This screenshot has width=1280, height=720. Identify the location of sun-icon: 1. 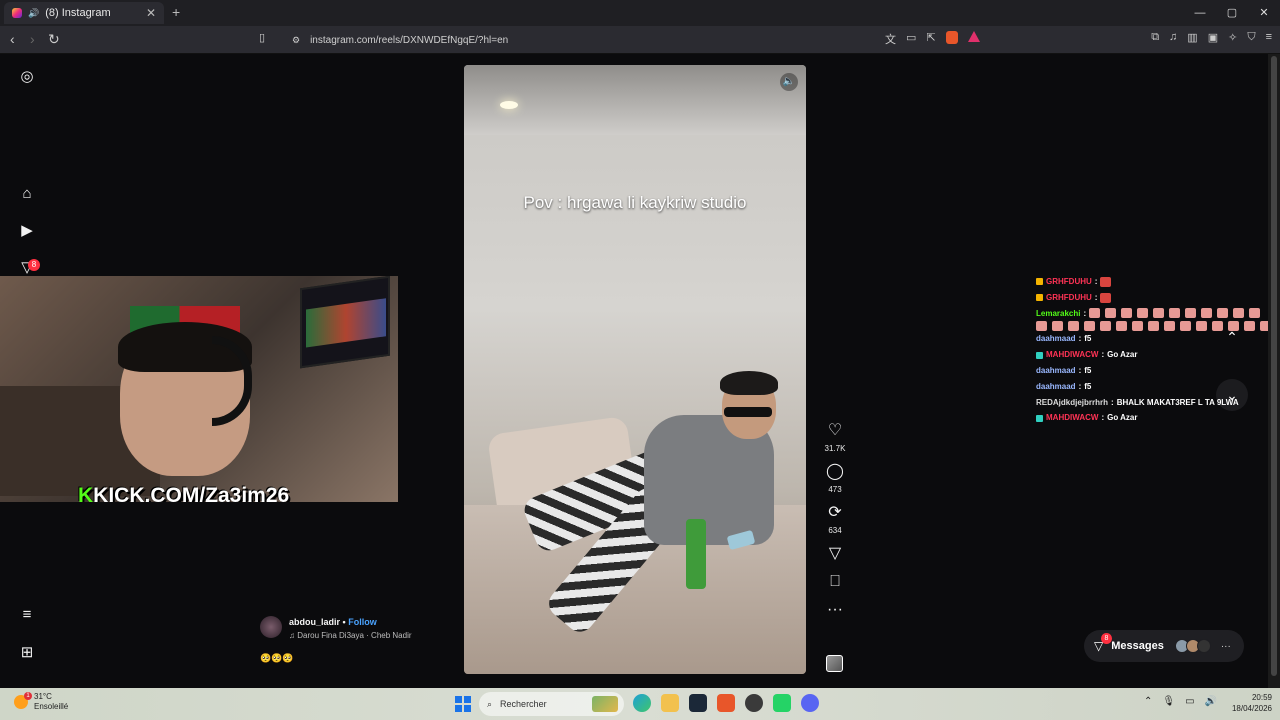
(23, 700).